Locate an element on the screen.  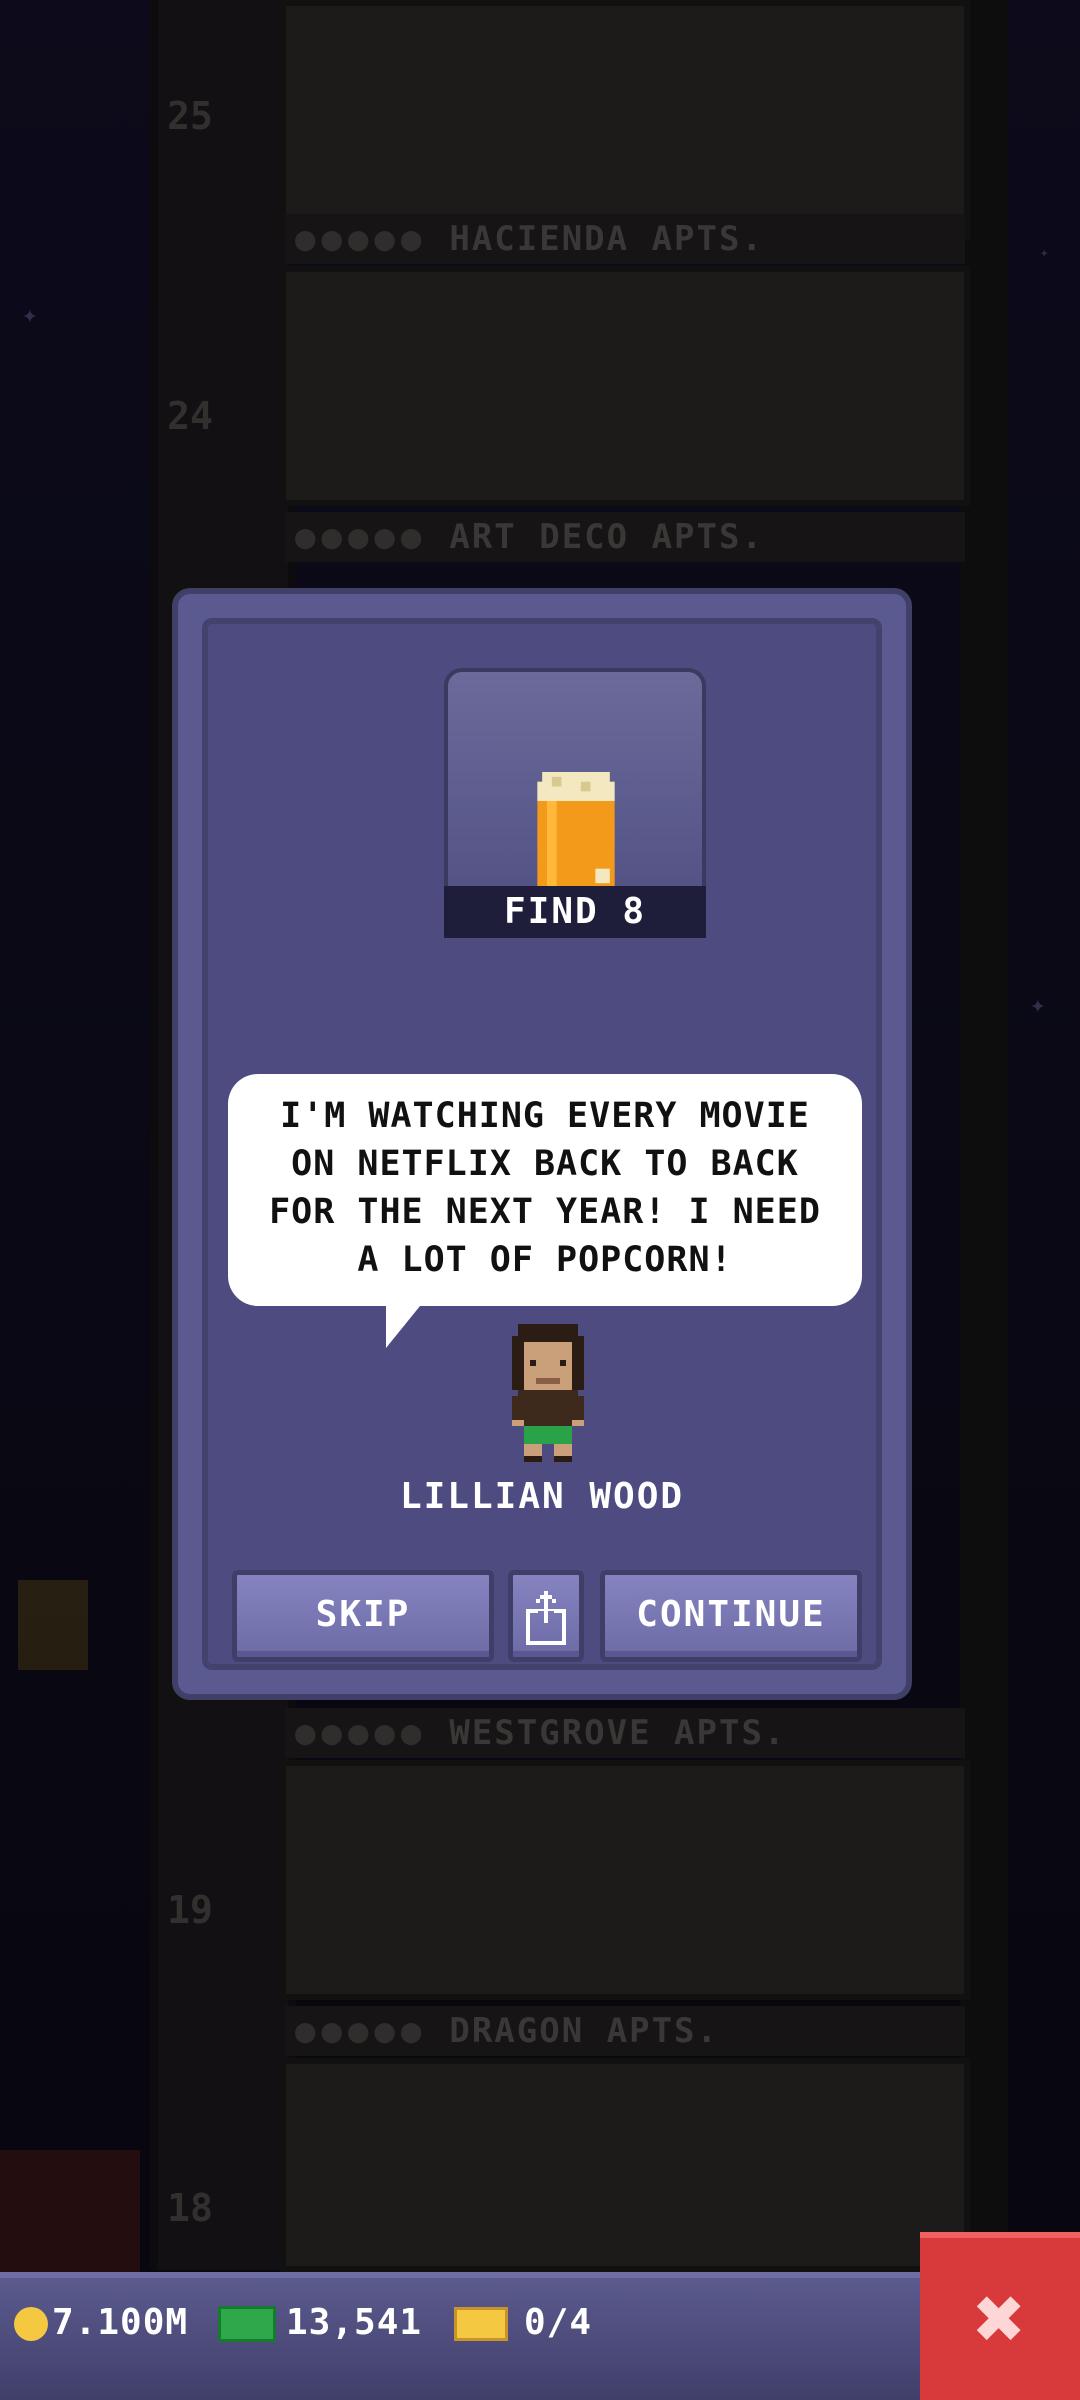
speech-line: ON NETFLIX BACK TO BACK is located at coordinates (545, 1164).